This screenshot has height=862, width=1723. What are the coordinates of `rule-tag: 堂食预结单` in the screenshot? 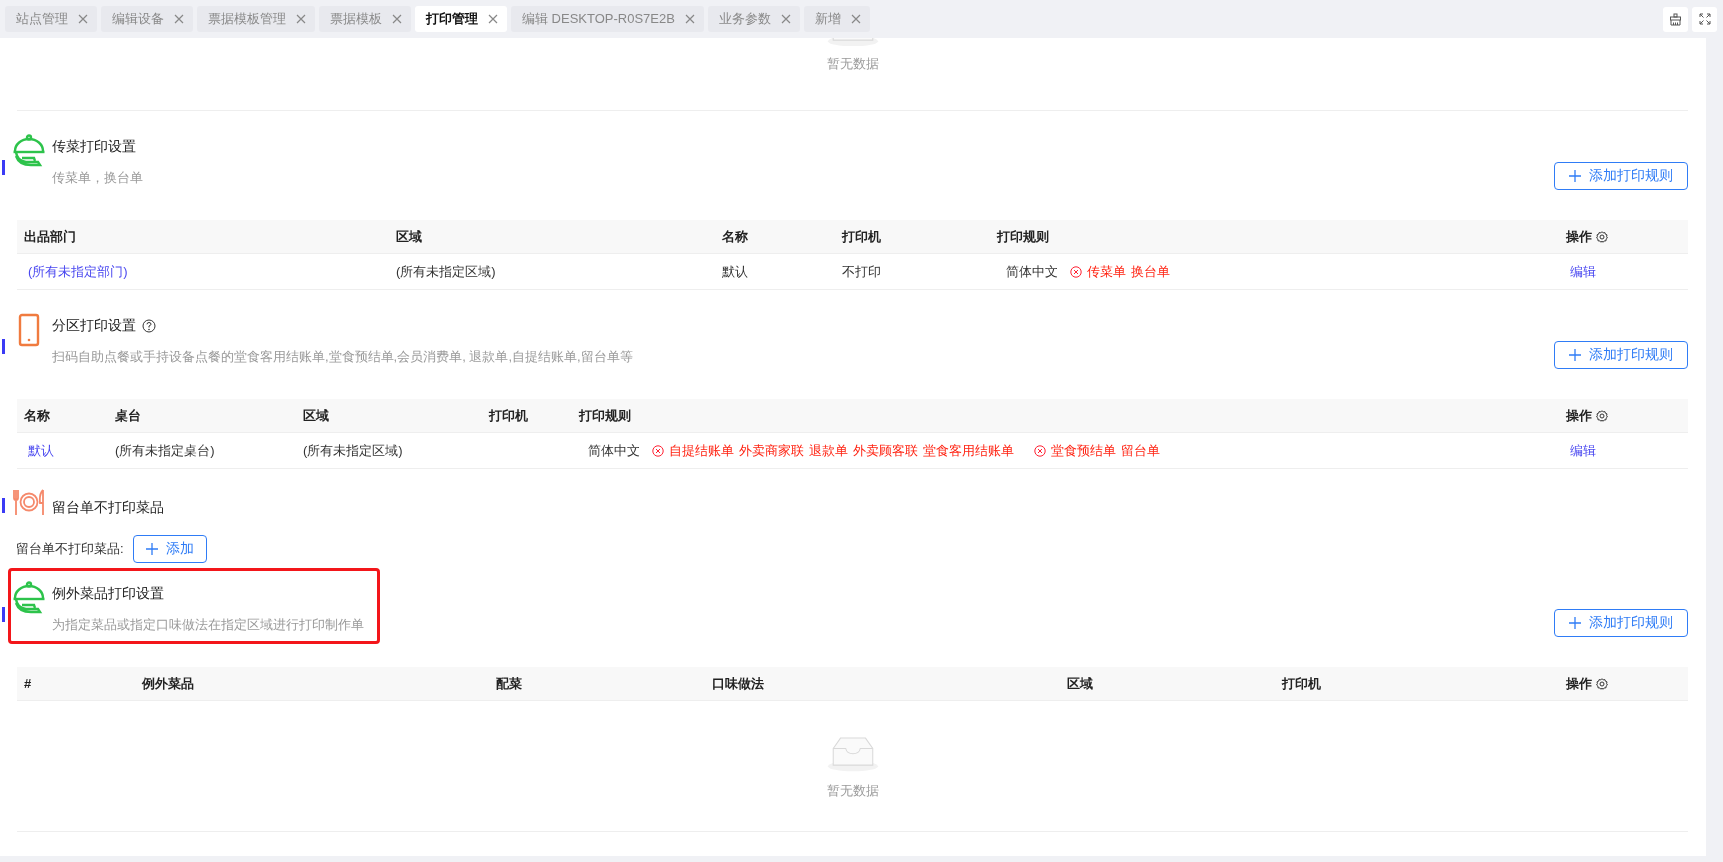 It's located at (1083, 450).